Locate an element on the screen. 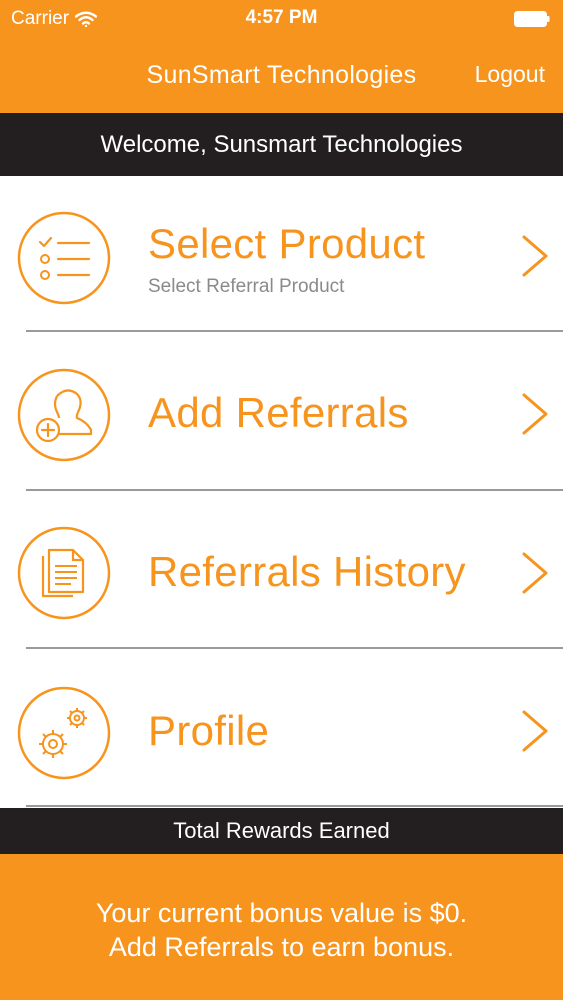 This screenshot has width=563, height=1000. menu-item-label: Referrals History is located at coordinates (307, 571).